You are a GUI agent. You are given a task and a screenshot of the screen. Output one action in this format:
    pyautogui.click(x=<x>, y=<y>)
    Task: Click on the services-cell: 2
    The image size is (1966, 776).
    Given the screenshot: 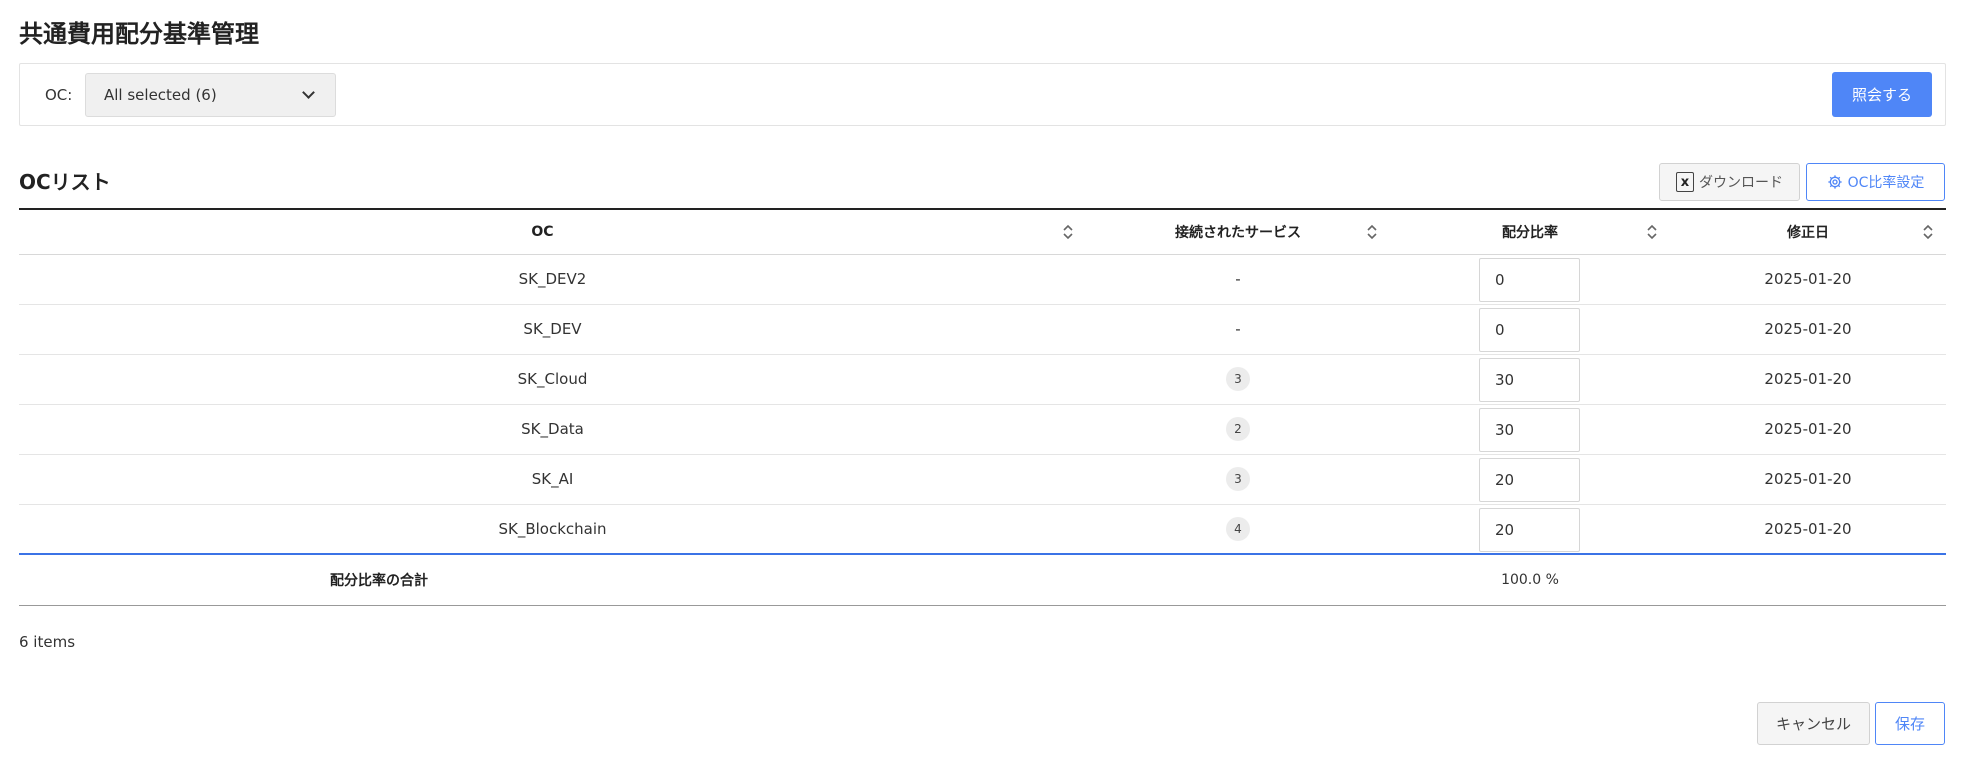 What is the action you would take?
    pyautogui.click(x=1238, y=429)
    